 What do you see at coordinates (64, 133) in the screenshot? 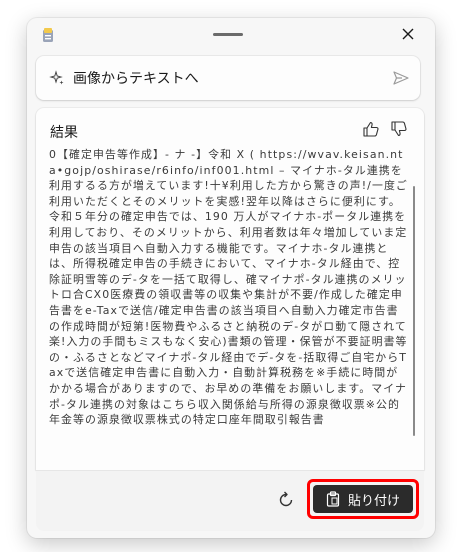
I see `result-title: 結果` at bounding box center [64, 133].